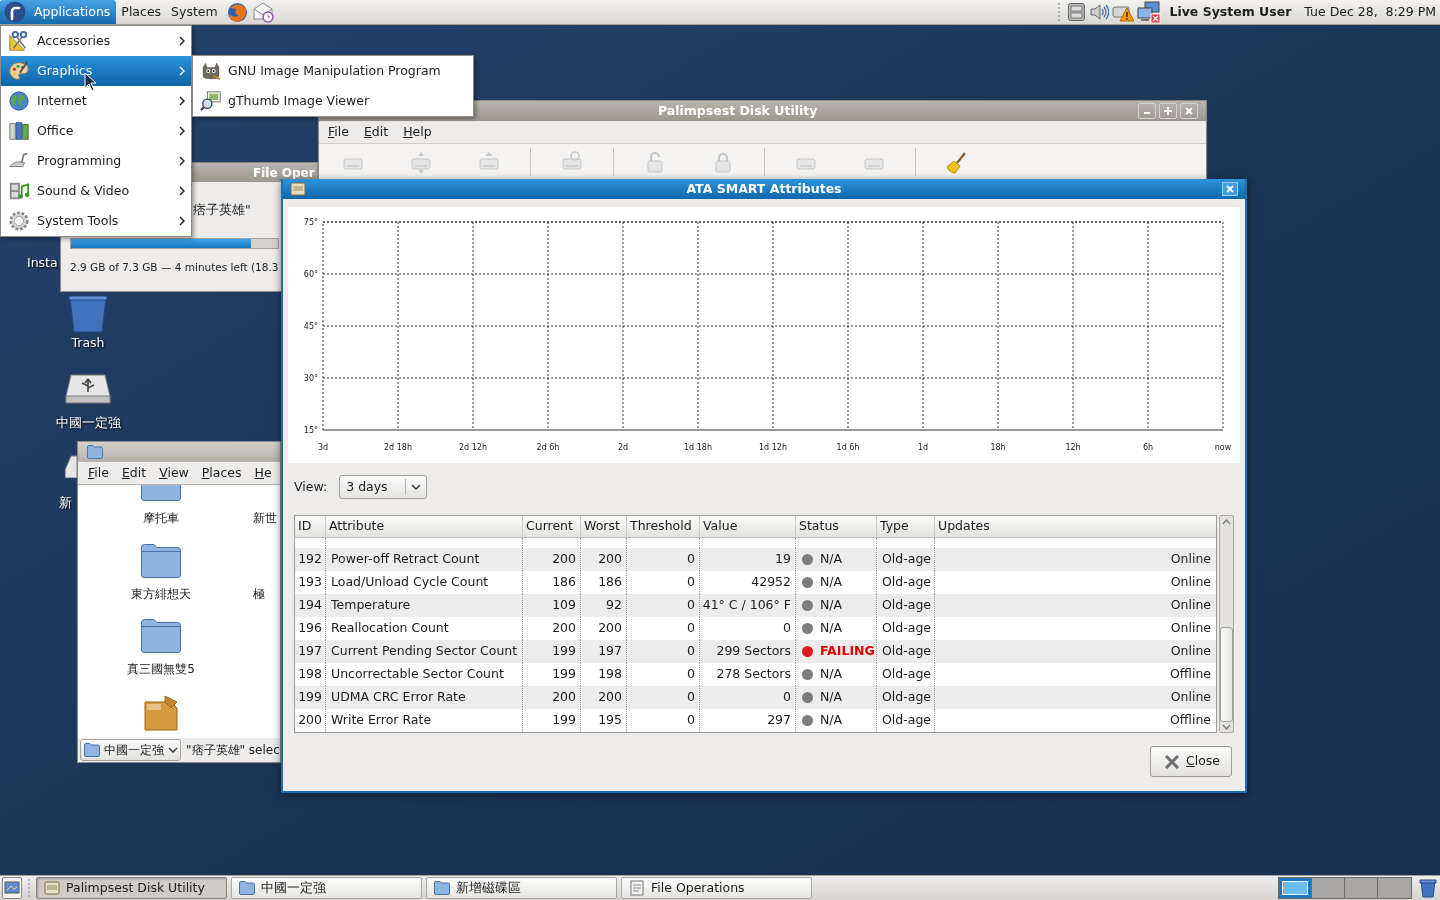 This screenshot has height=900, width=1440. I want to click on panel-menu-button: Places, so click(141, 12).